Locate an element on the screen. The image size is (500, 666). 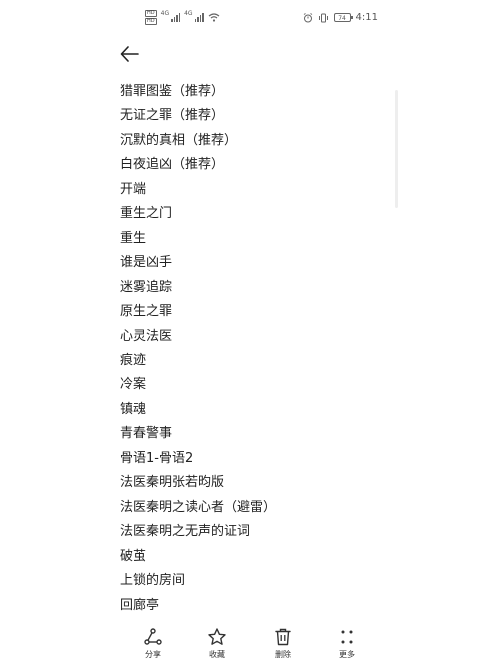
favorite-label: 收藏 is located at coordinates (217, 654).